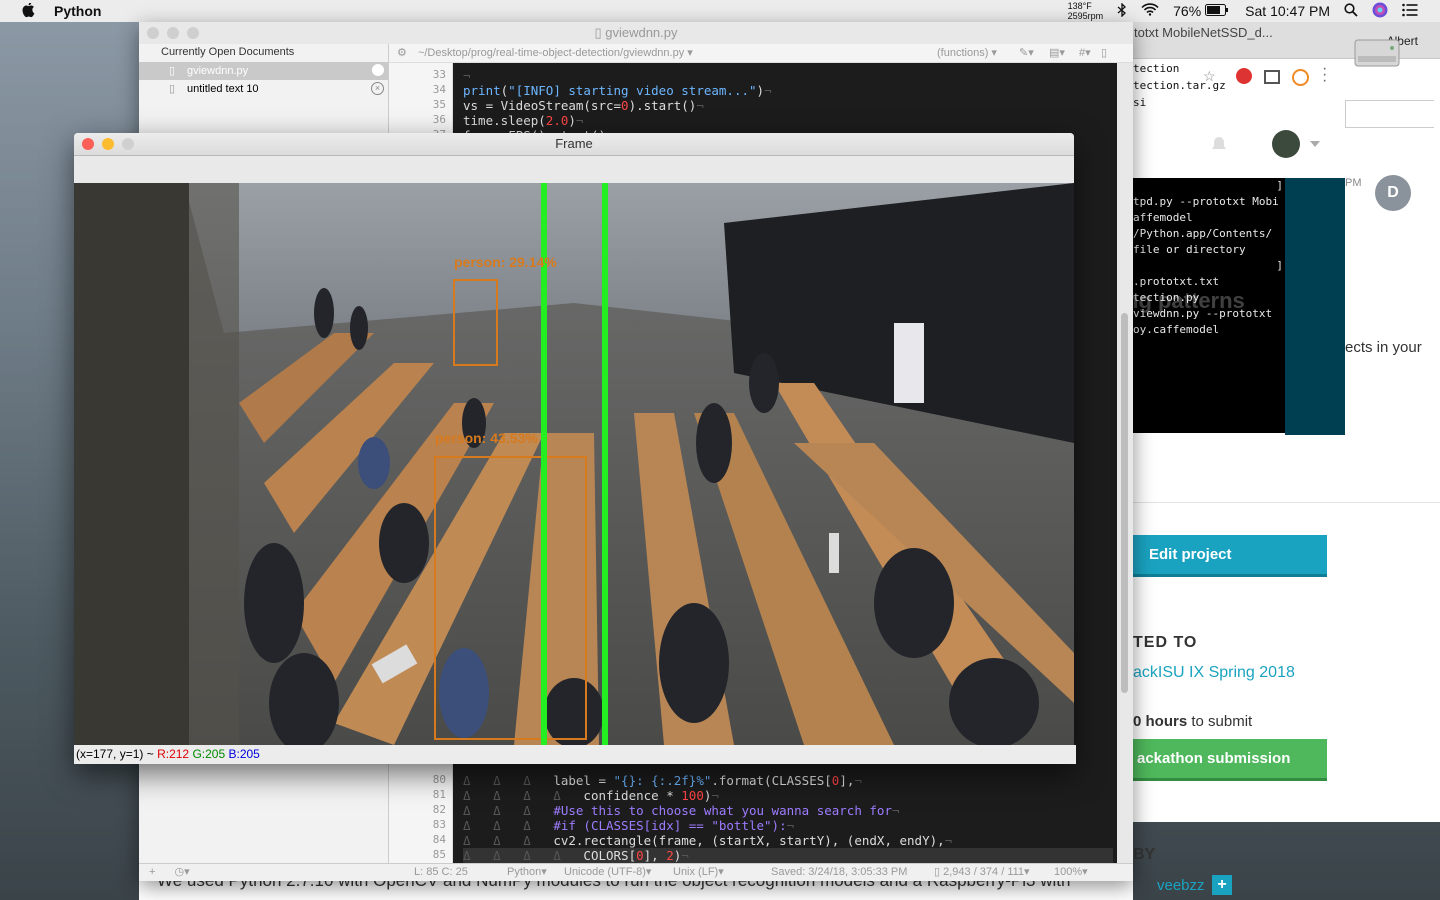  I want to click on editor-scrollbar, so click(1125, 463).